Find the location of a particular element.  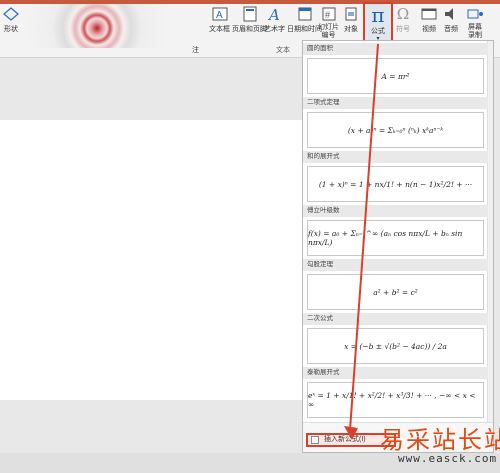

screen-record-button: 屏幕 录制 is located at coordinates (475, 23).